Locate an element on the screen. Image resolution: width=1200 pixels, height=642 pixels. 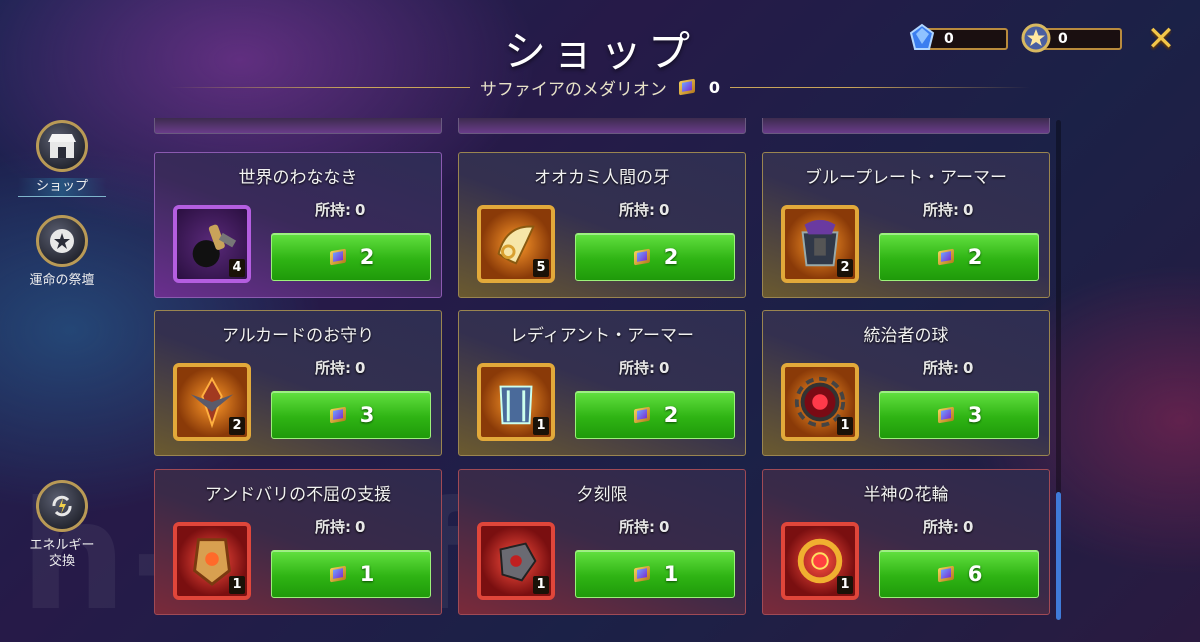
item-name: 世界のわななき is located at coordinates (298, 178).